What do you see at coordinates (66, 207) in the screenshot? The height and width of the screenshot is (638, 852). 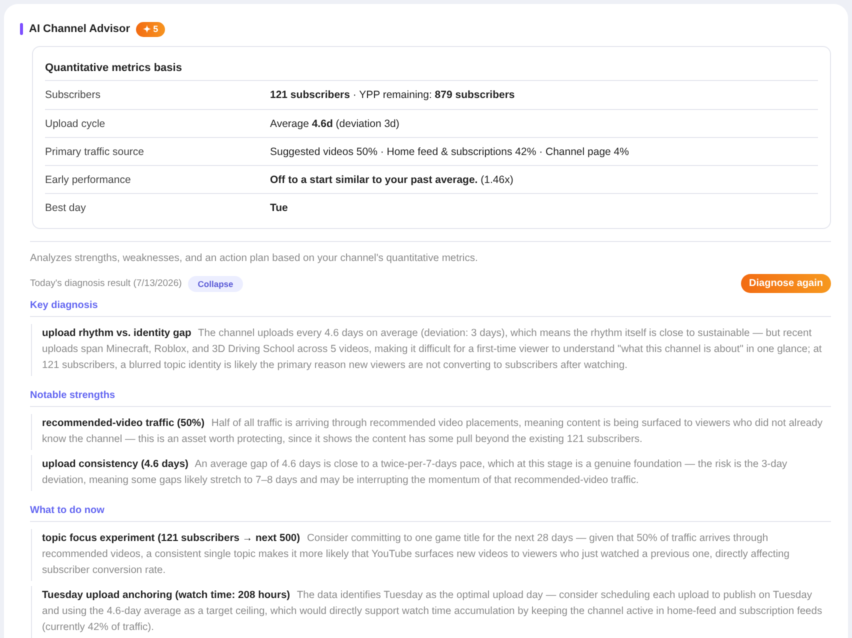 I see `metric-label: Best day` at bounding box center [66, 207].